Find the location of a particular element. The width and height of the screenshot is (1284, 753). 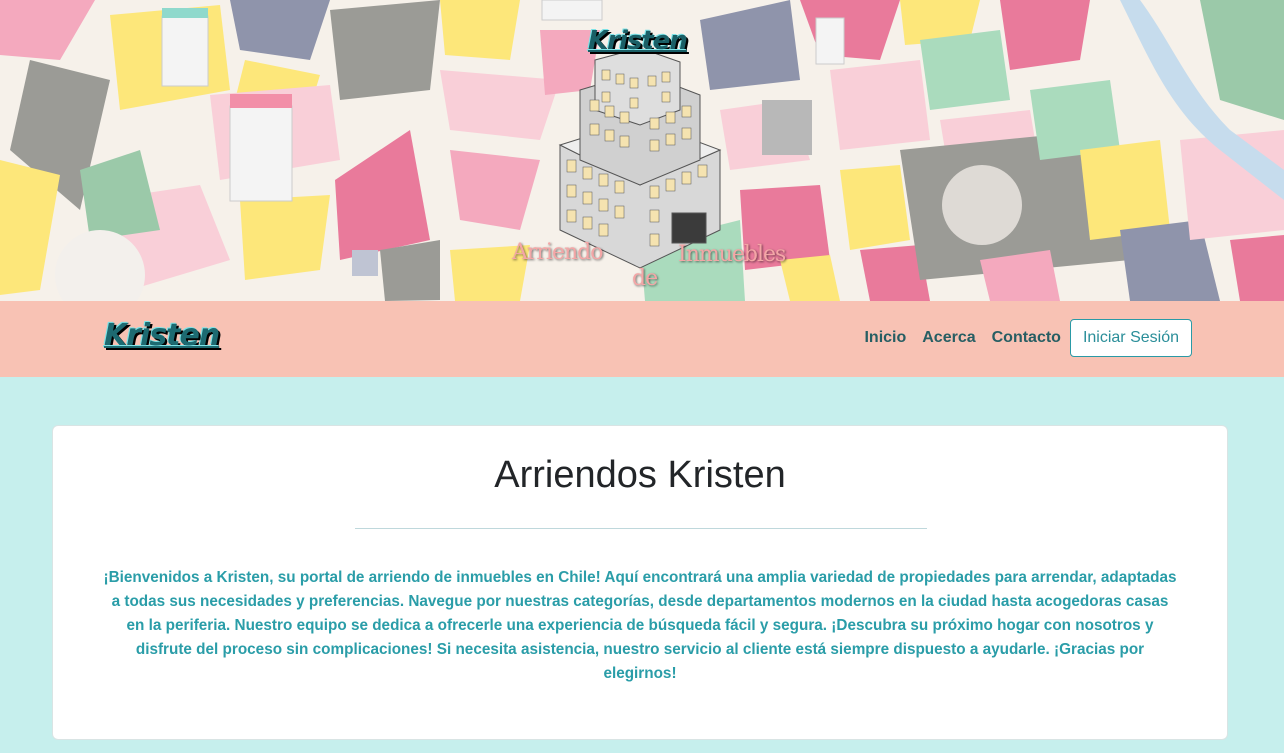

hero-logo: Kristen is located at coordinates (638, 41).